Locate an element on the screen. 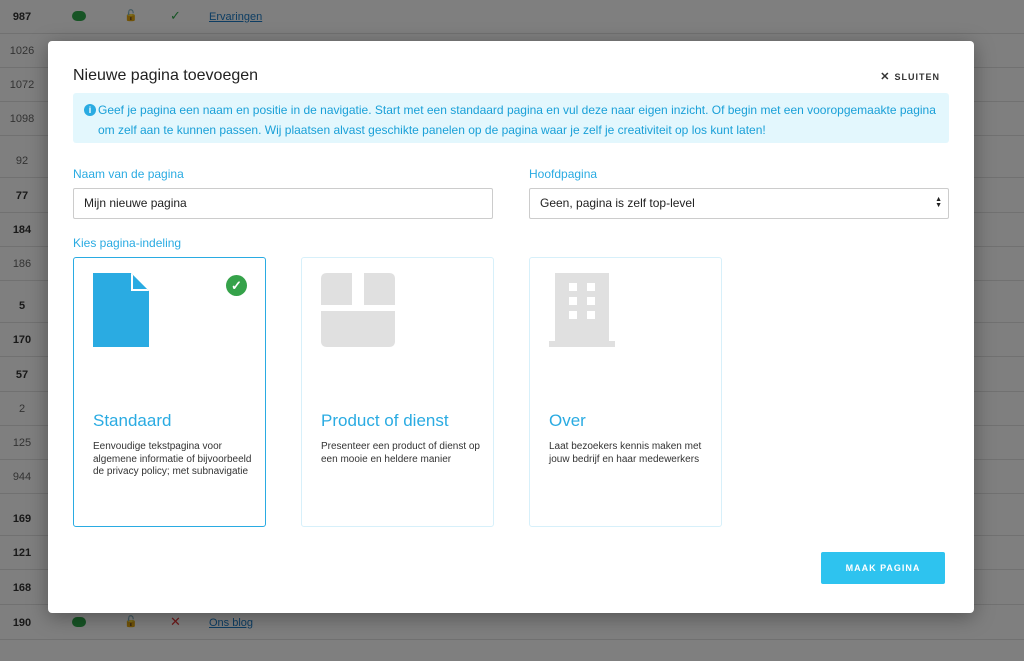 This screenshot has height=661, width=1024. close-label: SLUITEN is located at coordinates (917, 76).